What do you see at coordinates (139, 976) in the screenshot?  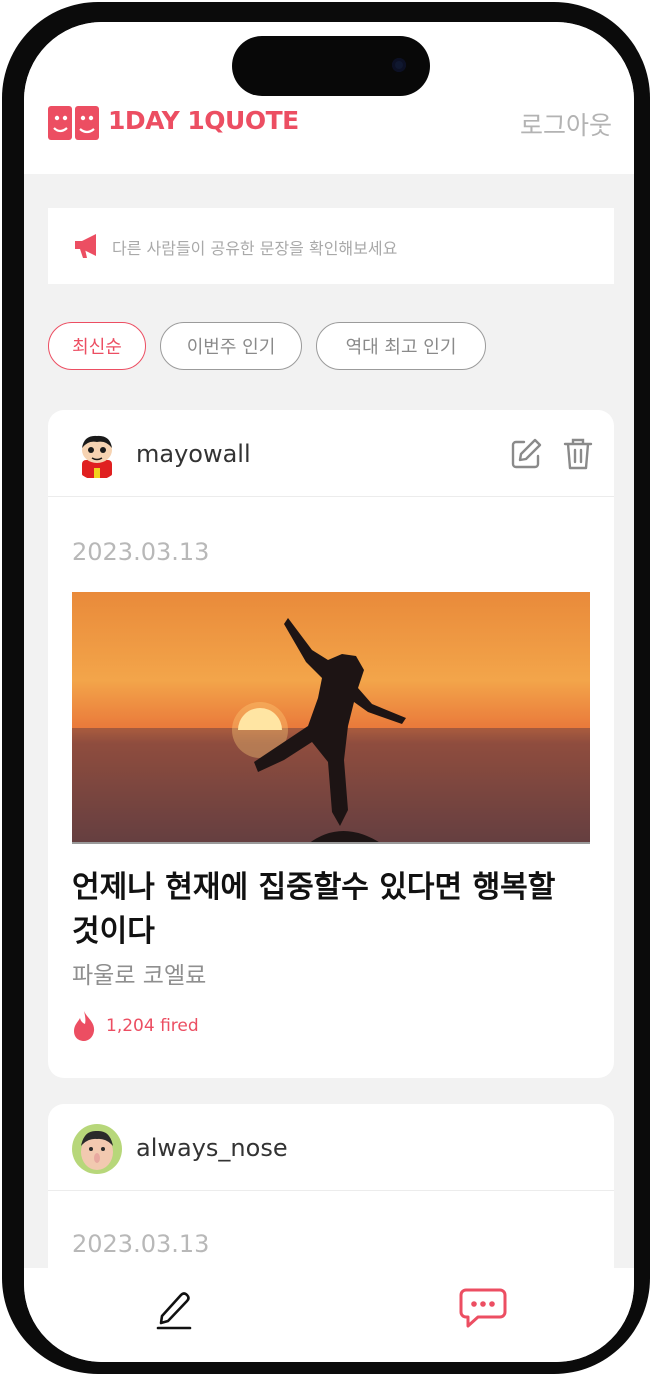 I see `post-author: 파울로 코엘료` at bounding box center [139, 976].